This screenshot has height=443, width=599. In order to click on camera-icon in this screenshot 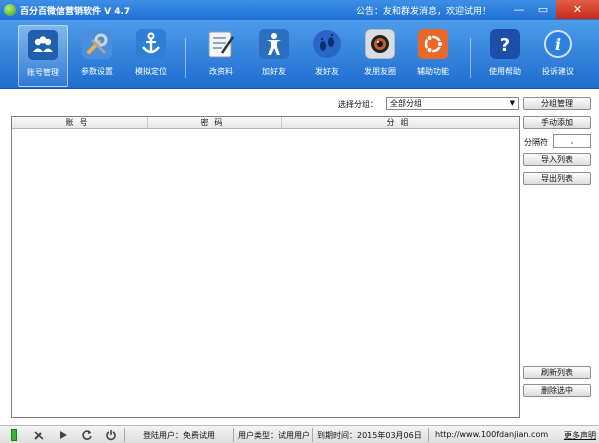, I will do `click(380, 44)`.